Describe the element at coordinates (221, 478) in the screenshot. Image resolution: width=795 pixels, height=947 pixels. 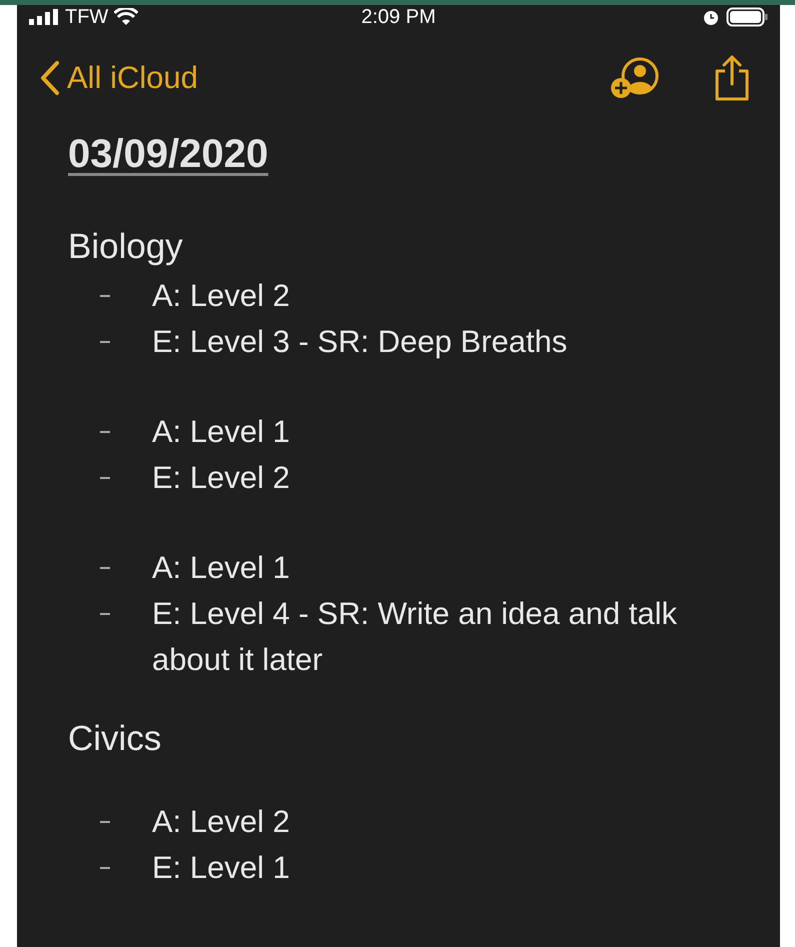
I see `list-item: E: Level 2` at that location.